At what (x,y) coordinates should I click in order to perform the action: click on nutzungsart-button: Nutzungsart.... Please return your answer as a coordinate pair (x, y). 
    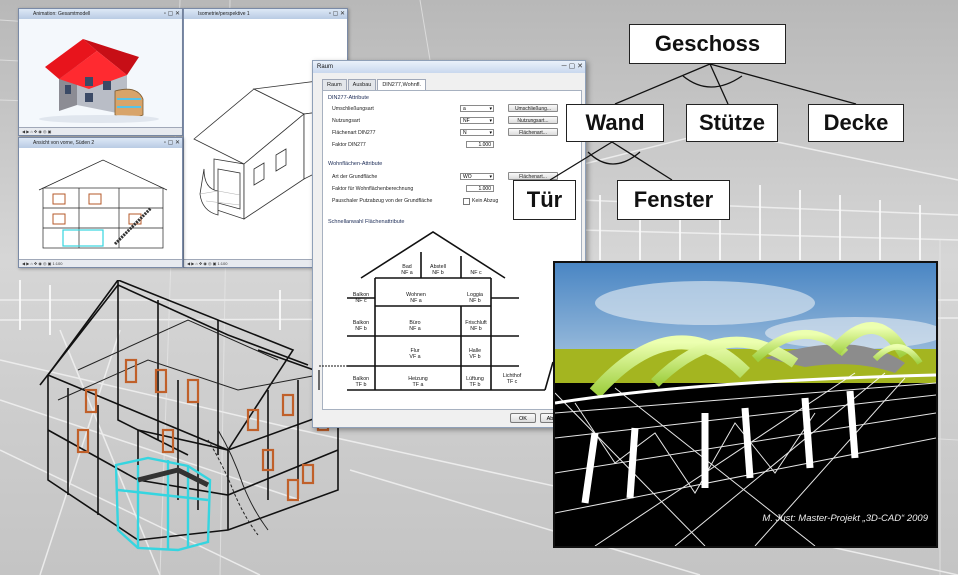
    Looking at the image, I should click on (533, 120).